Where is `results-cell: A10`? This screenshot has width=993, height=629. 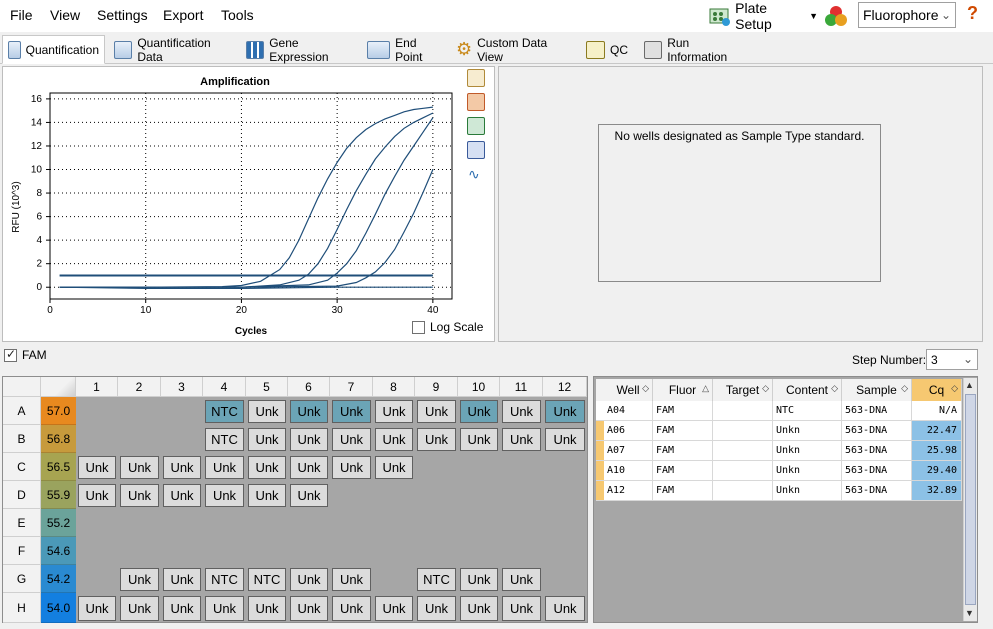
results-cell: A10 is located at coordinates (628, 471).